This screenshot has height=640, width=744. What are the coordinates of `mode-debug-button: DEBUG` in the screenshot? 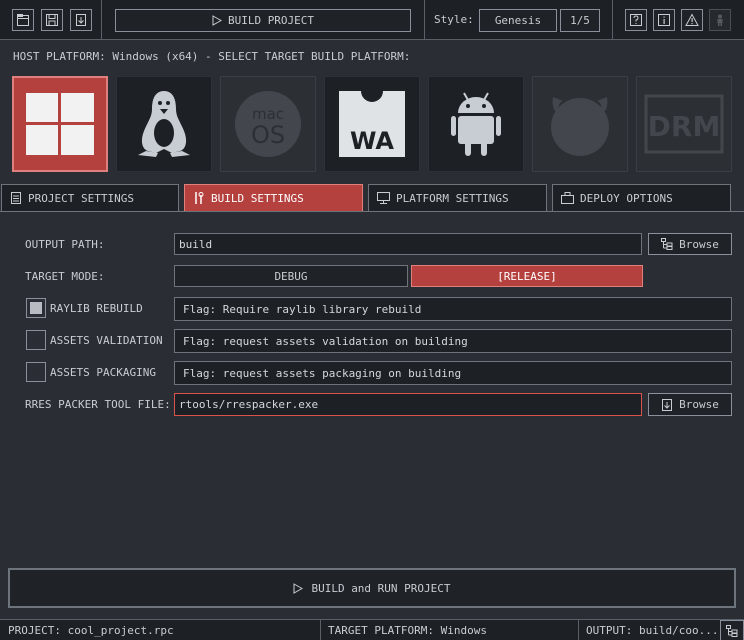 It's located at (291, 276).